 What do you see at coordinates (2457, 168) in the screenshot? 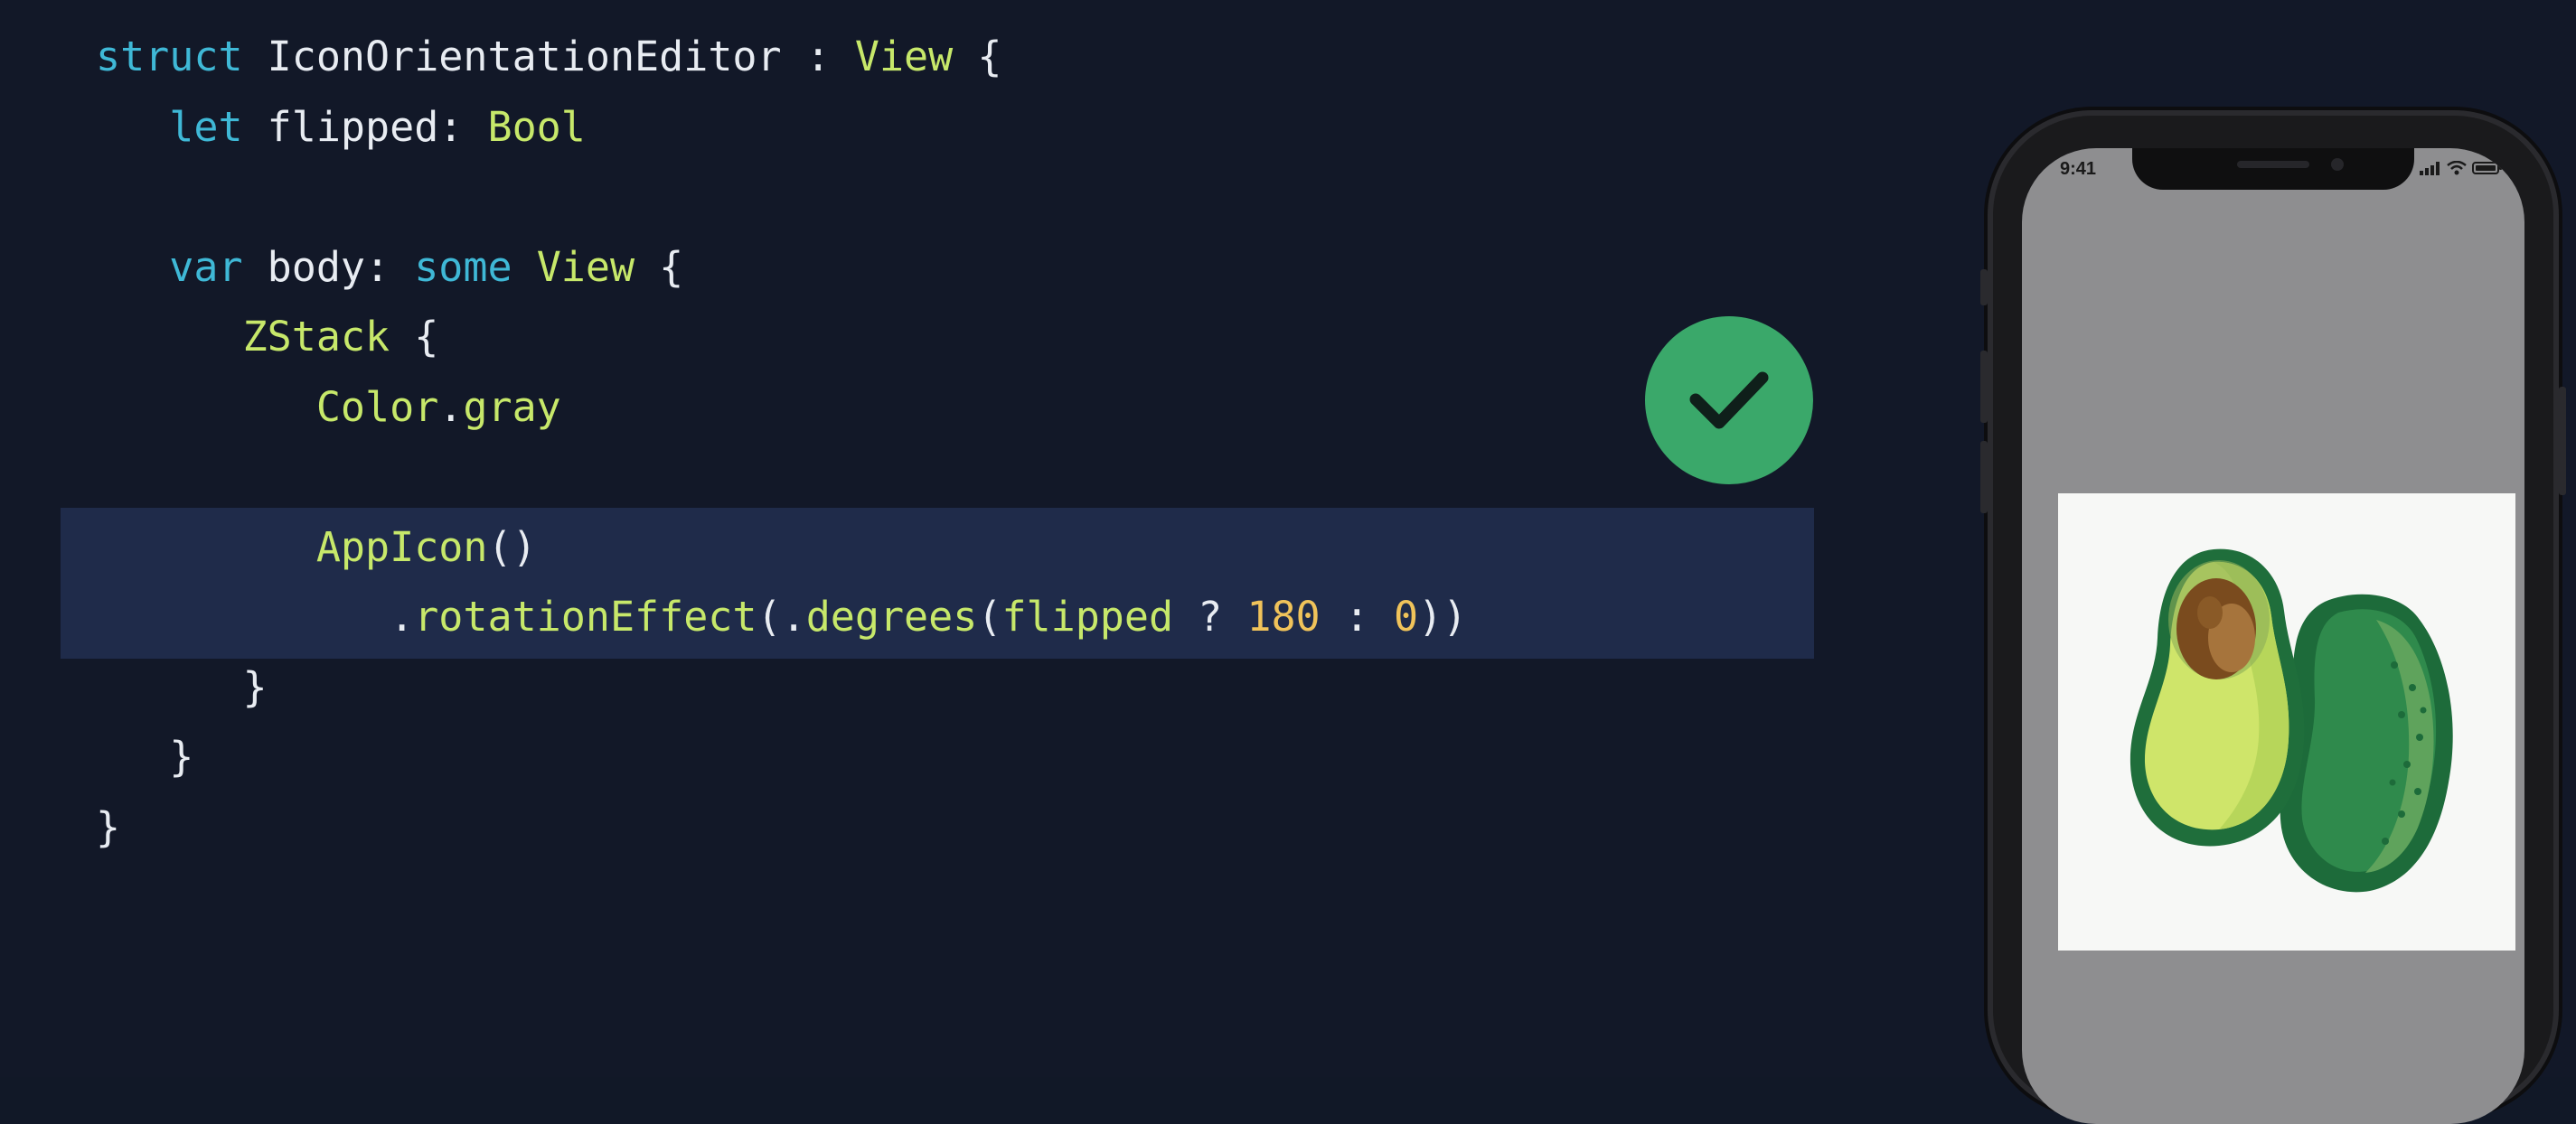
I see `wifi-icon` at bounding box center [2457, 168].